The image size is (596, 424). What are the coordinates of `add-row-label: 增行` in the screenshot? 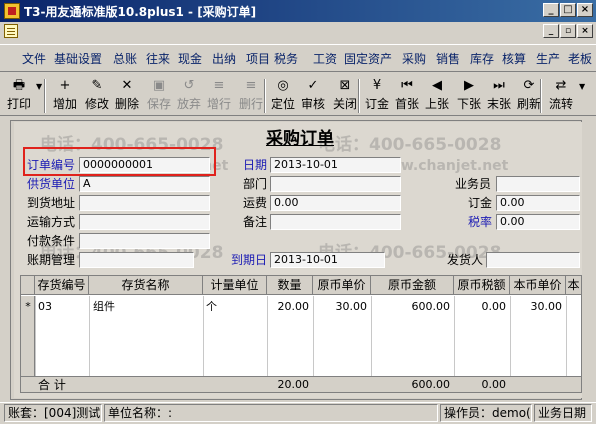 It's located at (218, 104).